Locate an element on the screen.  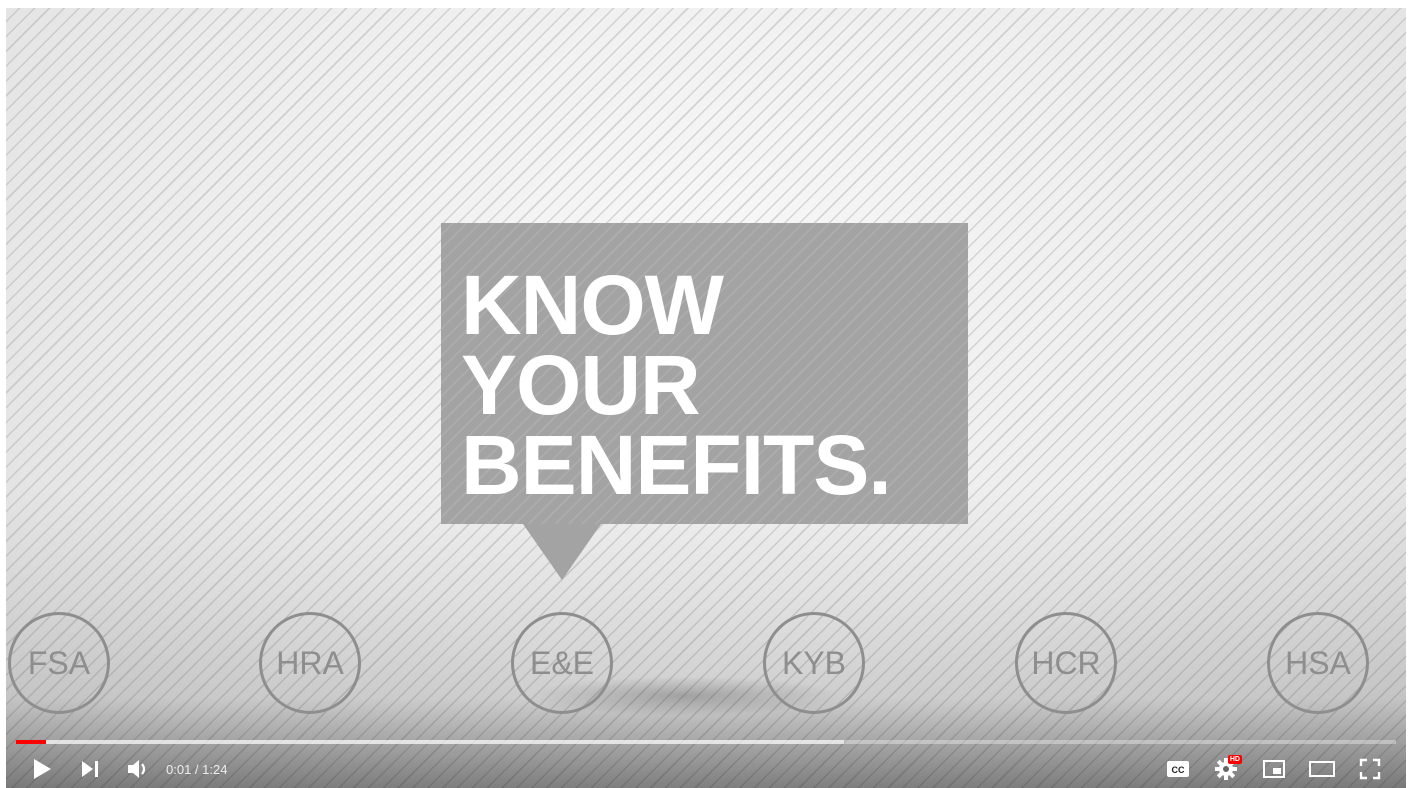
next-button is located at coordinates (90, 769).